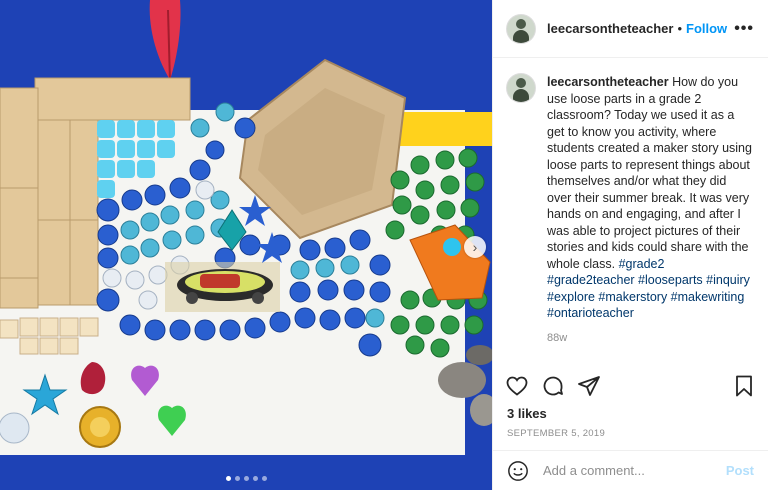 This screenshot has width=768, height=490. What do you see at coordinates (521, 88) in the screenshot?
I see `caption-avatar` at bounding box center [521, 88].